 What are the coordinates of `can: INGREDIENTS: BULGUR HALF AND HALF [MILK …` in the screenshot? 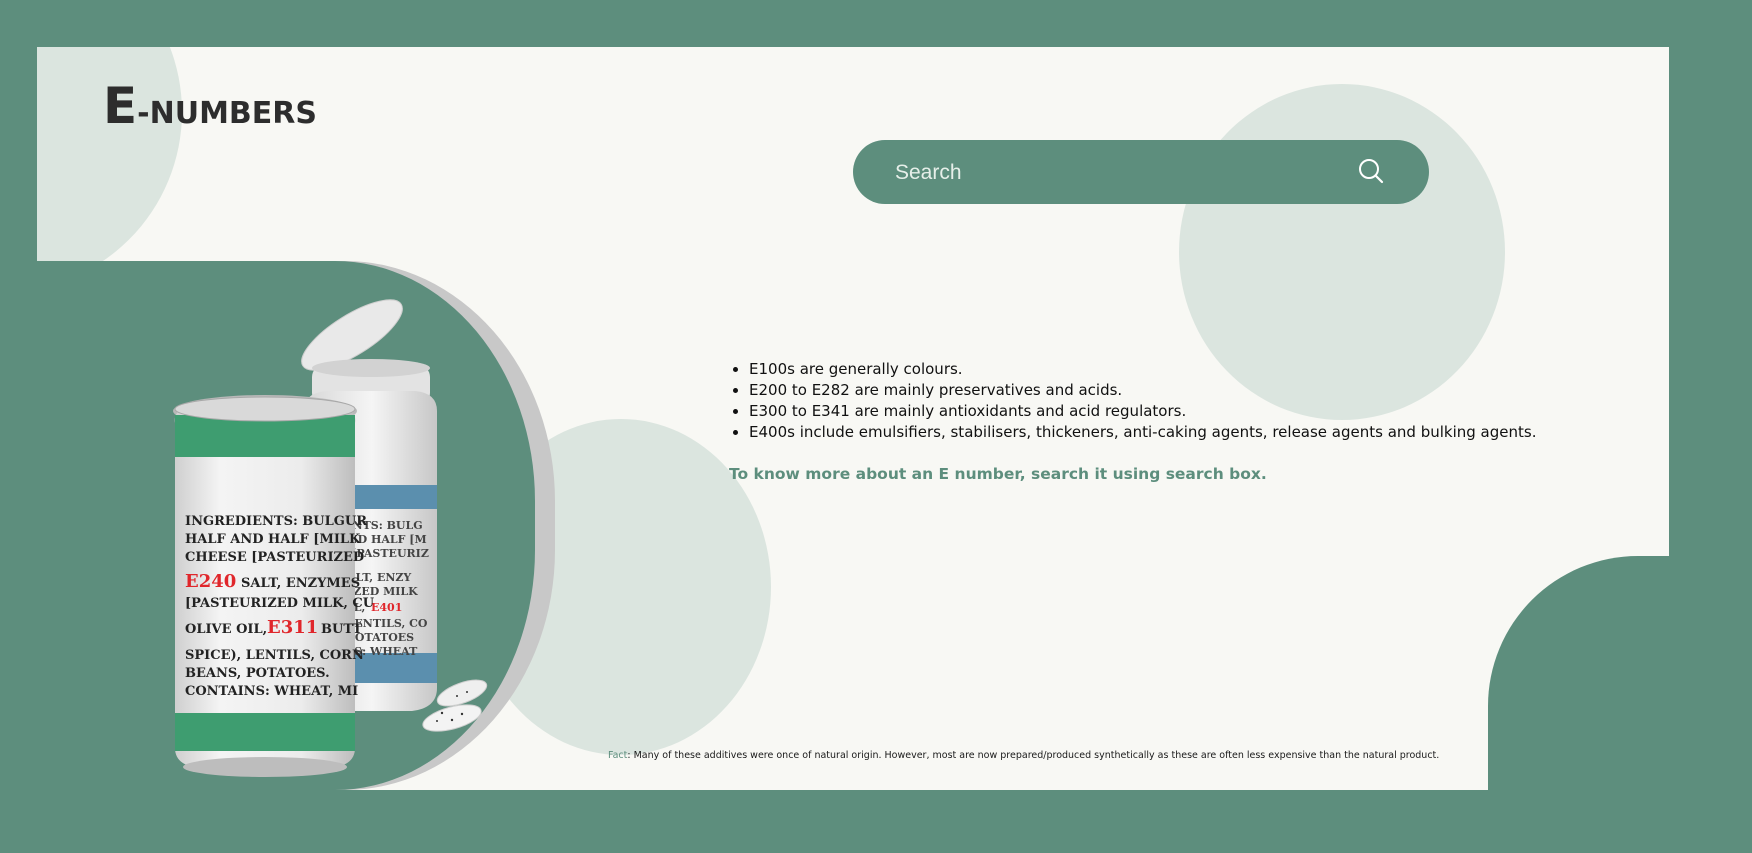 It's located at (274, 586).